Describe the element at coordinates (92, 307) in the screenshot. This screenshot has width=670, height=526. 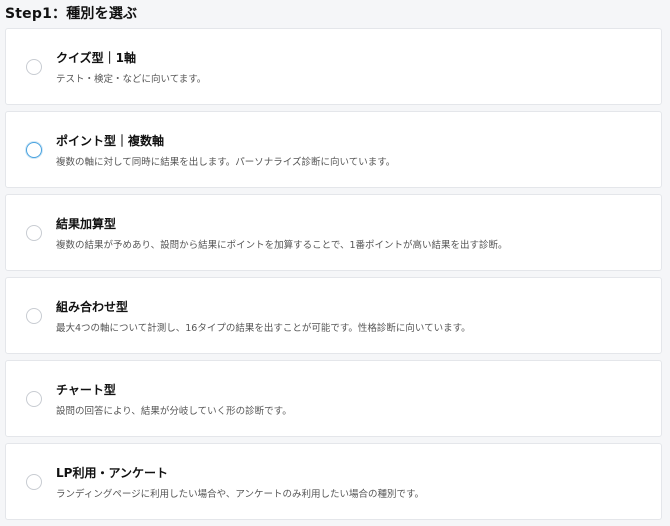
I see `option-title: 組み合わせ型` at that location.